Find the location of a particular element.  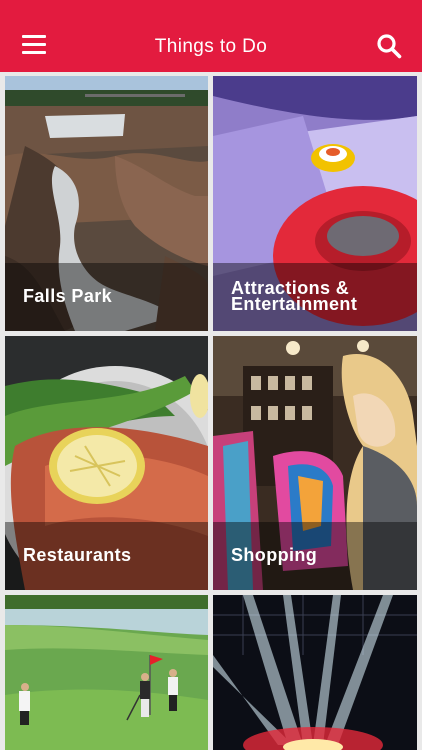

search-button is located at coordinates (389, 46).